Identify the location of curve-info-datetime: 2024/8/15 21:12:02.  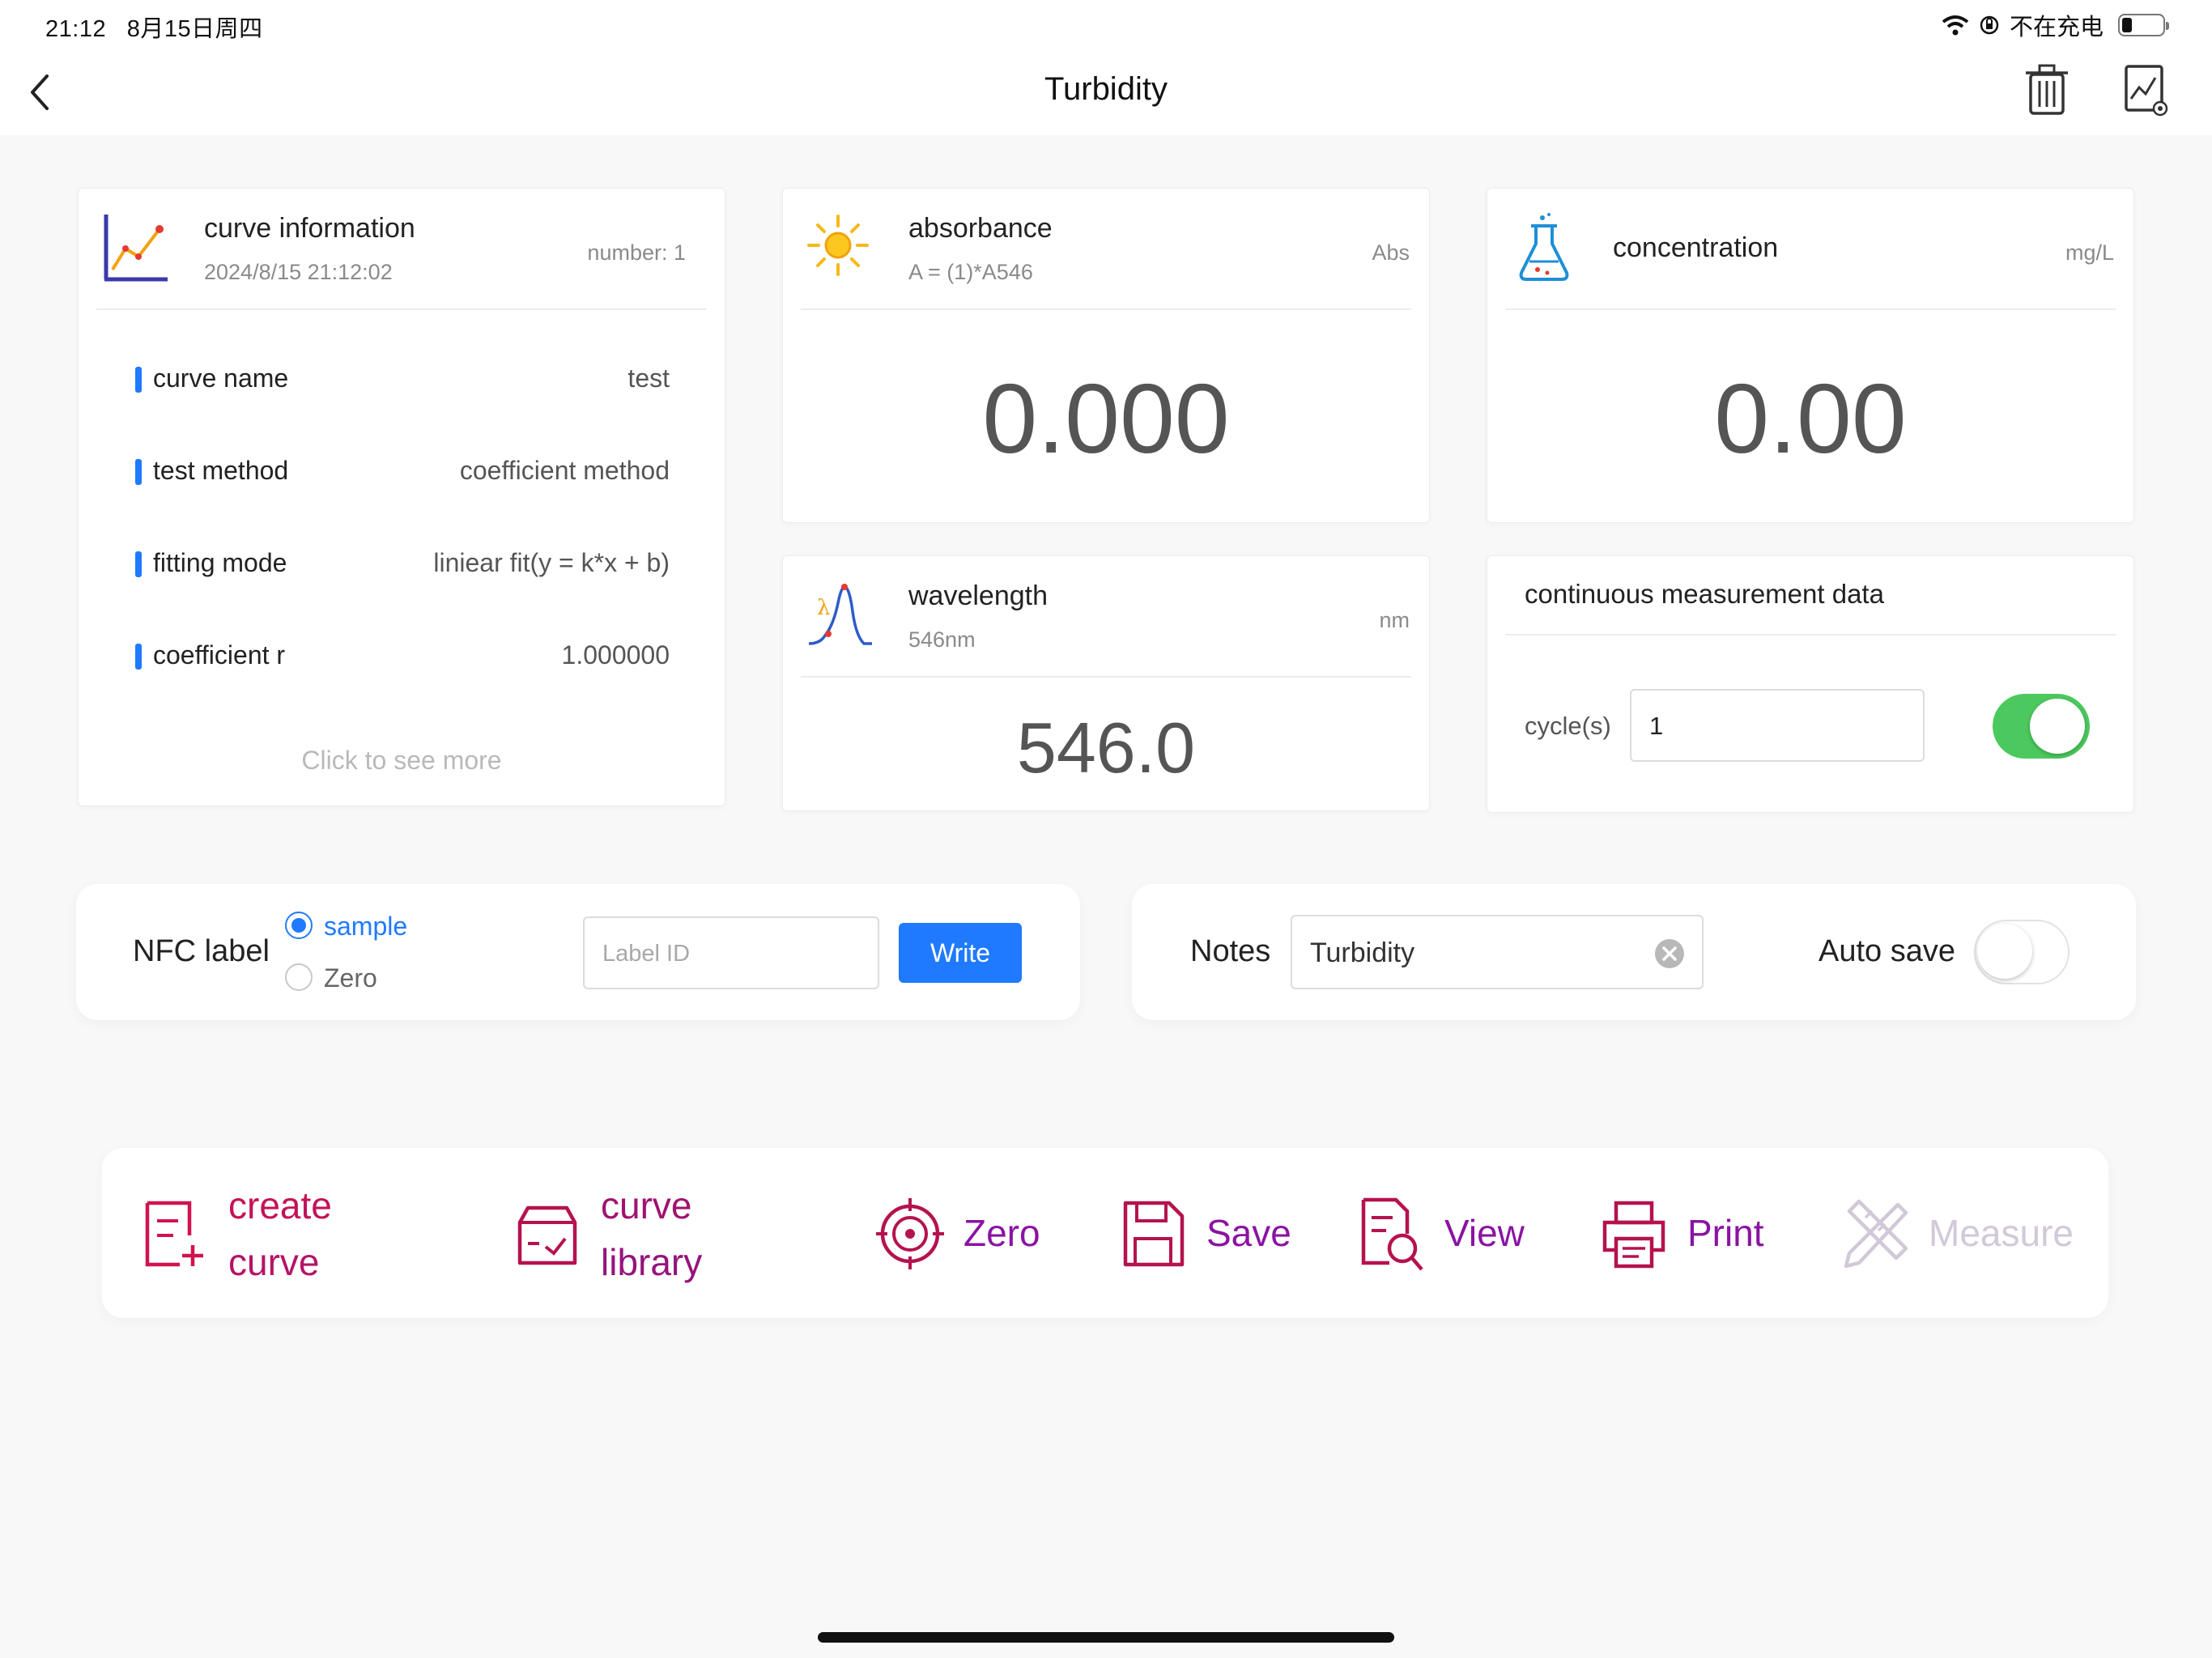
(299, 272).